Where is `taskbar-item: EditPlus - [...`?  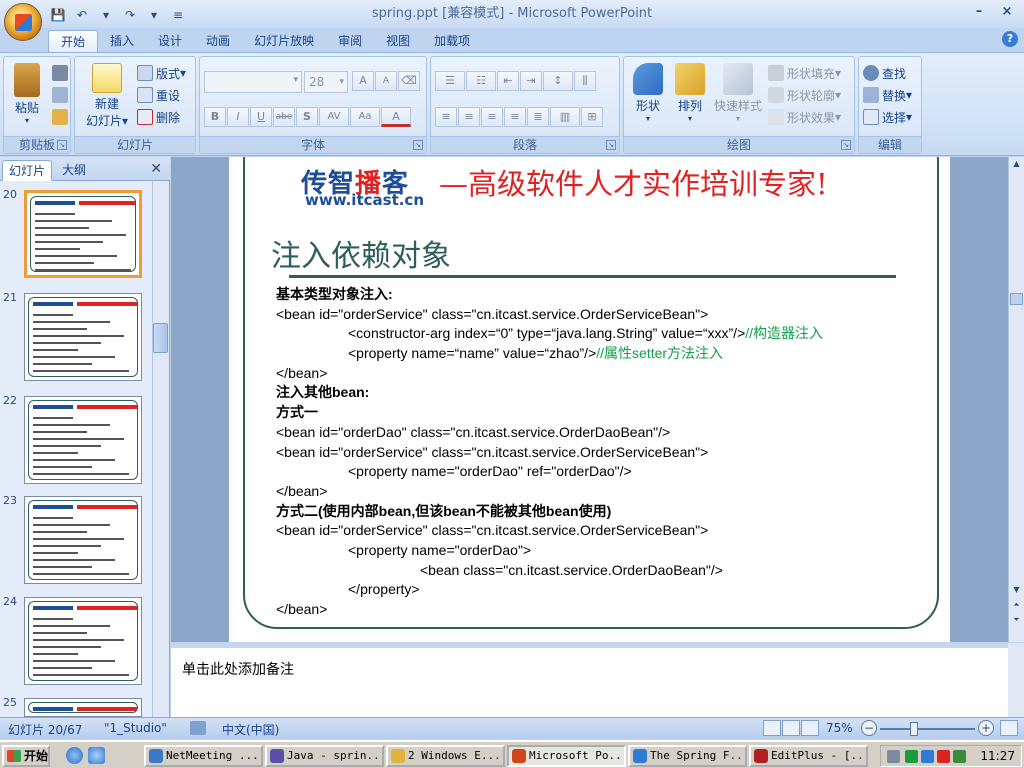
taskbar-item: EditPlus - [... is located at coordinates (808, 756).